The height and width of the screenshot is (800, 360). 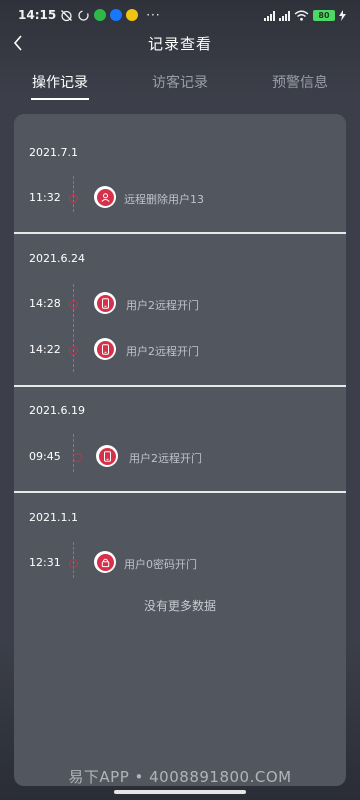 I want to click on tab-label: 访客记录, so click(x=180, y=83).